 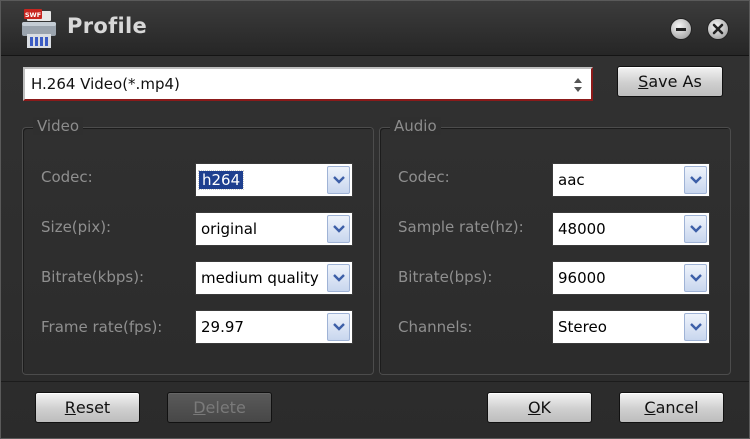 I want to click on video-codec-value: h264, so click(x=221, y=180).